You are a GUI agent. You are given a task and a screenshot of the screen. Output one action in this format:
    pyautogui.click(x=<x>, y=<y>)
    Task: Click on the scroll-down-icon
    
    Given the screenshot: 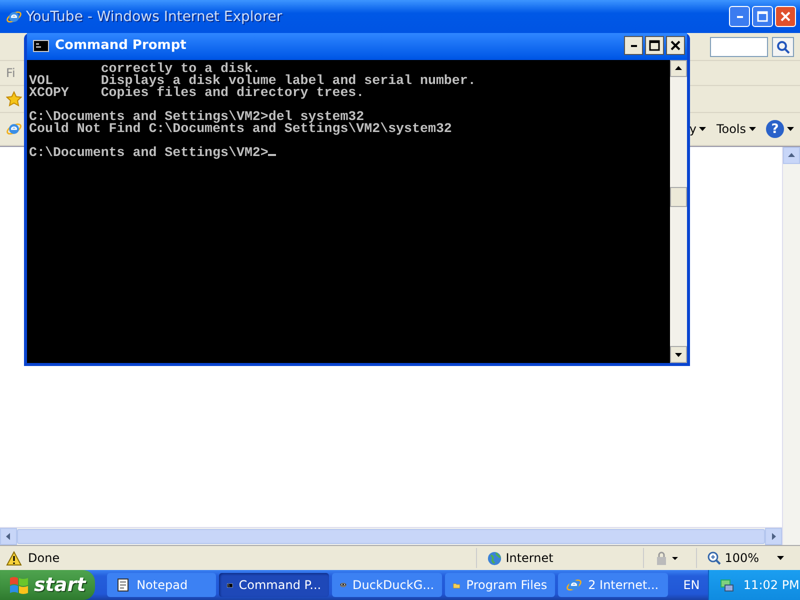 What is the action you would take?
    pyautogui.click(x=678, y=354)
    